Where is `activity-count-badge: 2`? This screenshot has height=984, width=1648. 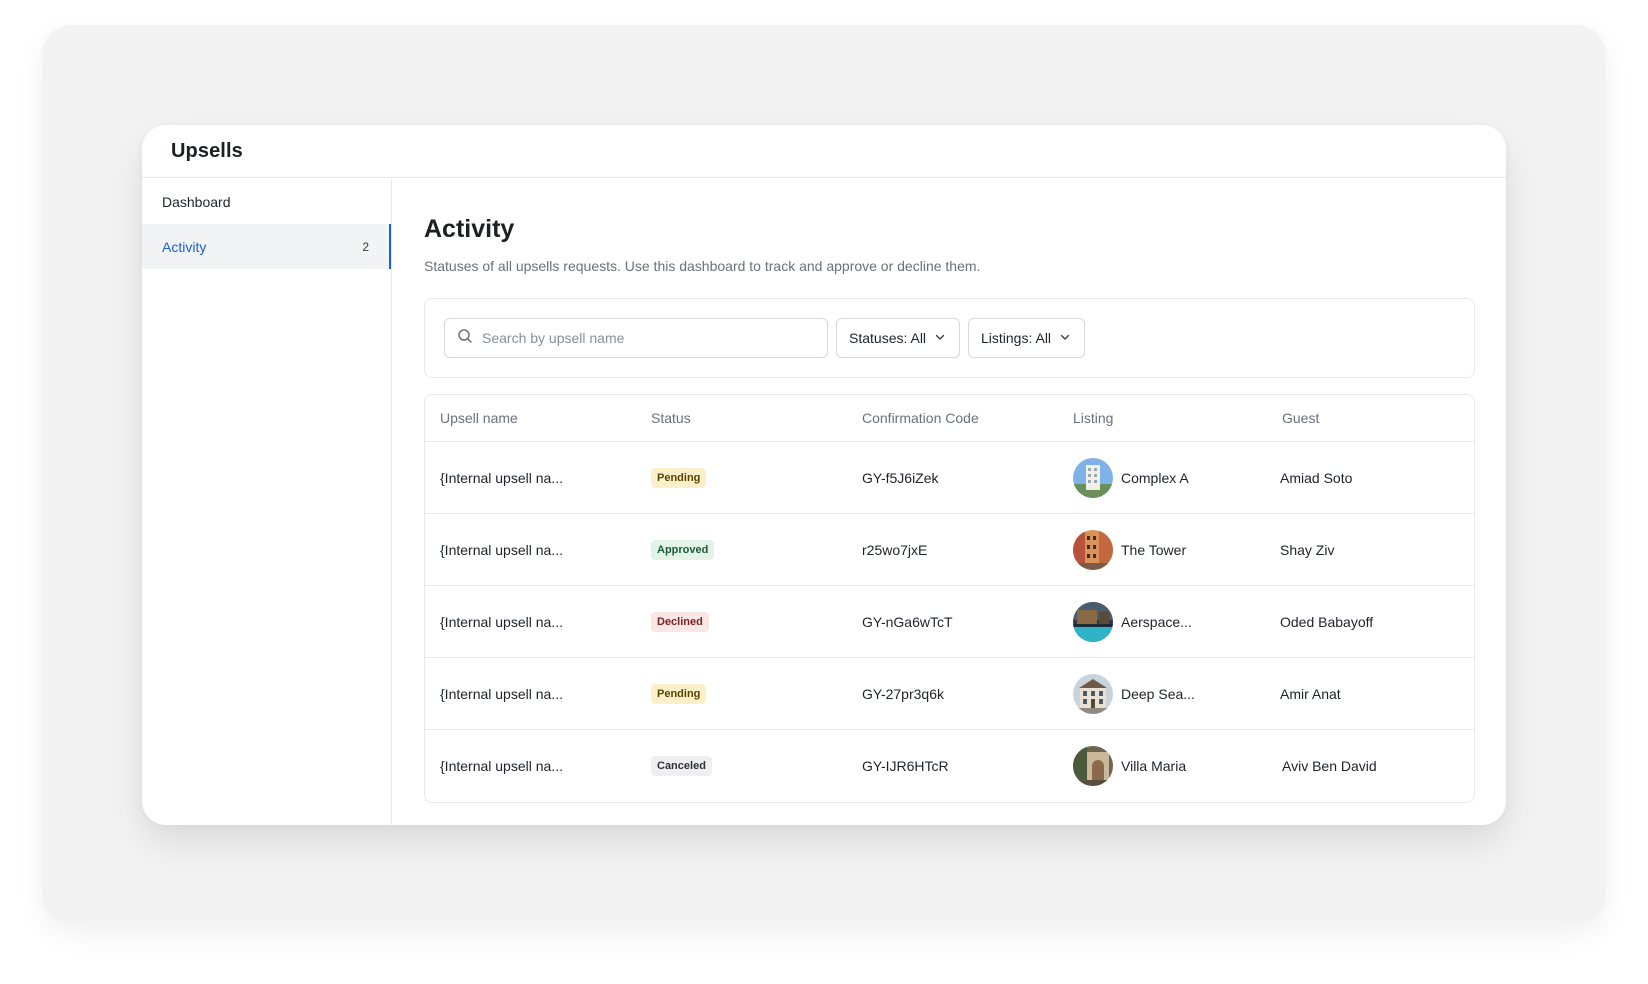
activity-count-badge: 2 is located at coordinates (365, 246).